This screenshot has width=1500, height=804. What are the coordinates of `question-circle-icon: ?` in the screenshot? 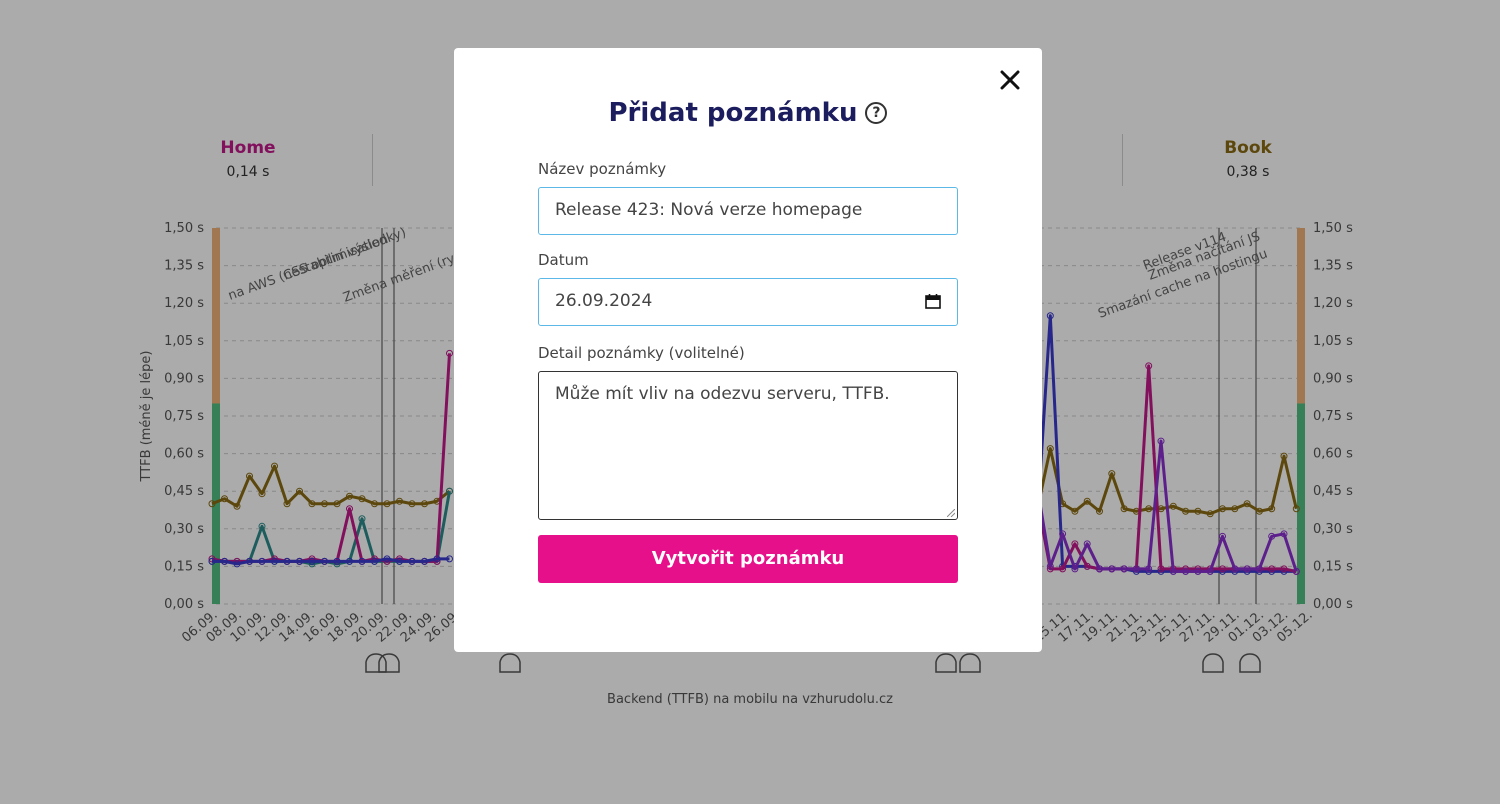 It's located at (876, 113).